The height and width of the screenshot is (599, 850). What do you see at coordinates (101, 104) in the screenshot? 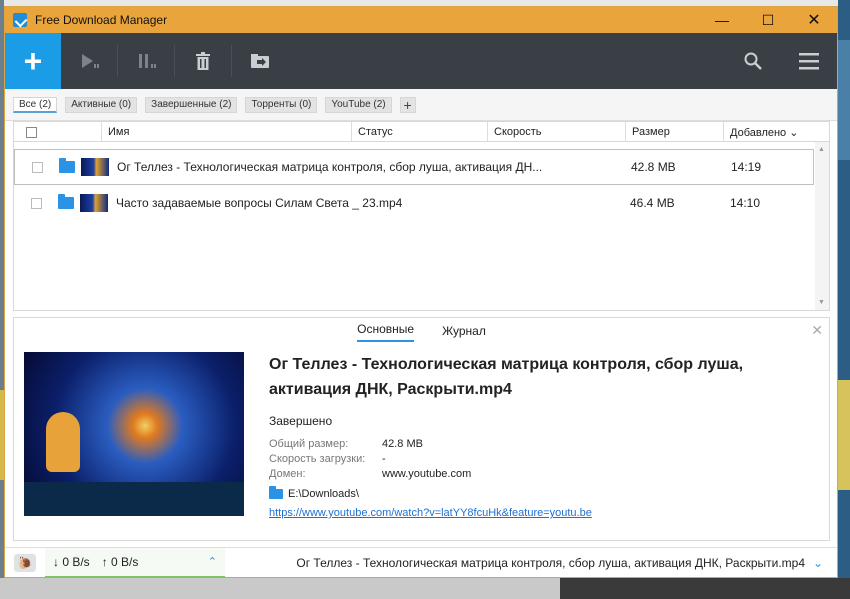
I see `filter-active: Активные (0)` at bounding box center [101, 104].